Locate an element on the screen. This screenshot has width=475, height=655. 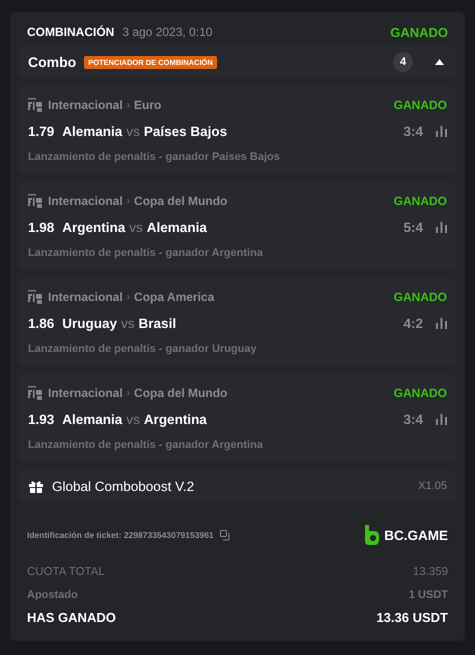
odds-value: 1.93 is located at coordinates (41, 419).